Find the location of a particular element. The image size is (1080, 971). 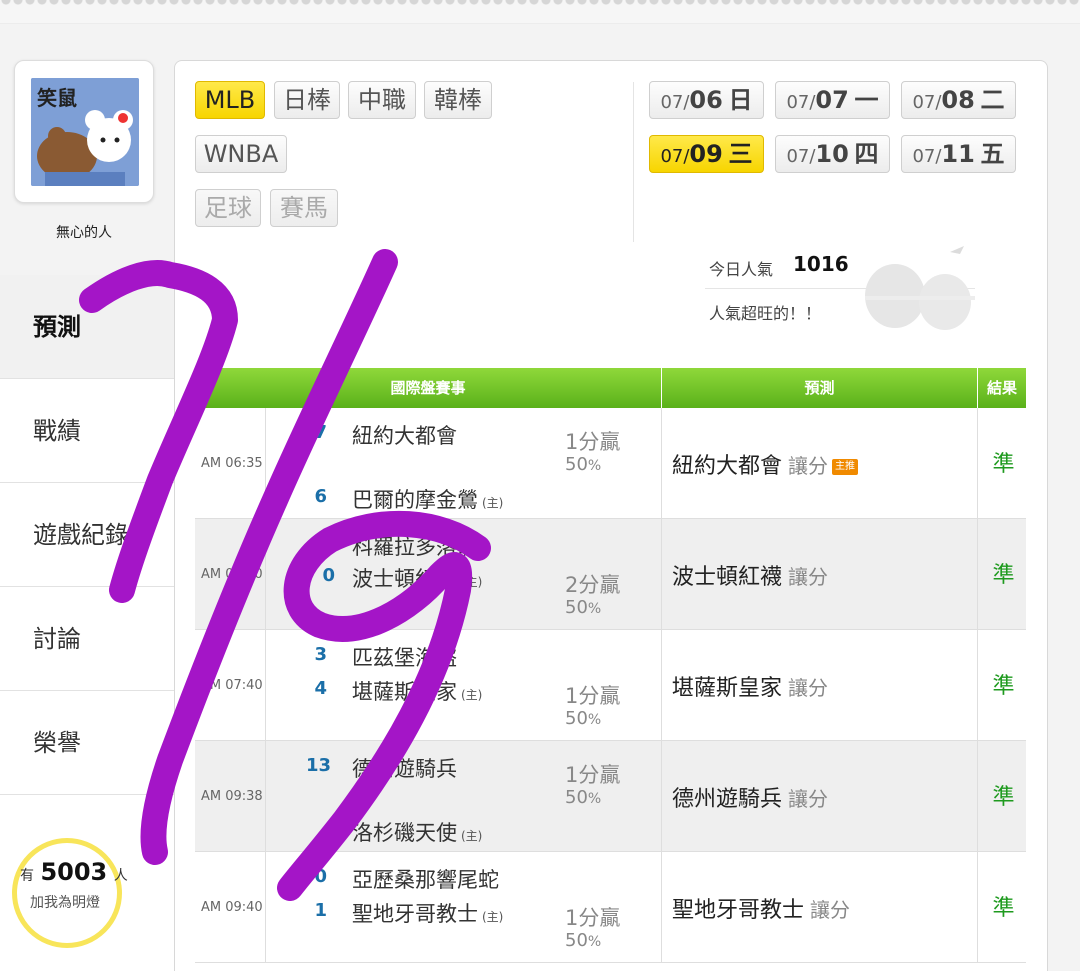

score-away: 7 is located at coordinates (320, 432).